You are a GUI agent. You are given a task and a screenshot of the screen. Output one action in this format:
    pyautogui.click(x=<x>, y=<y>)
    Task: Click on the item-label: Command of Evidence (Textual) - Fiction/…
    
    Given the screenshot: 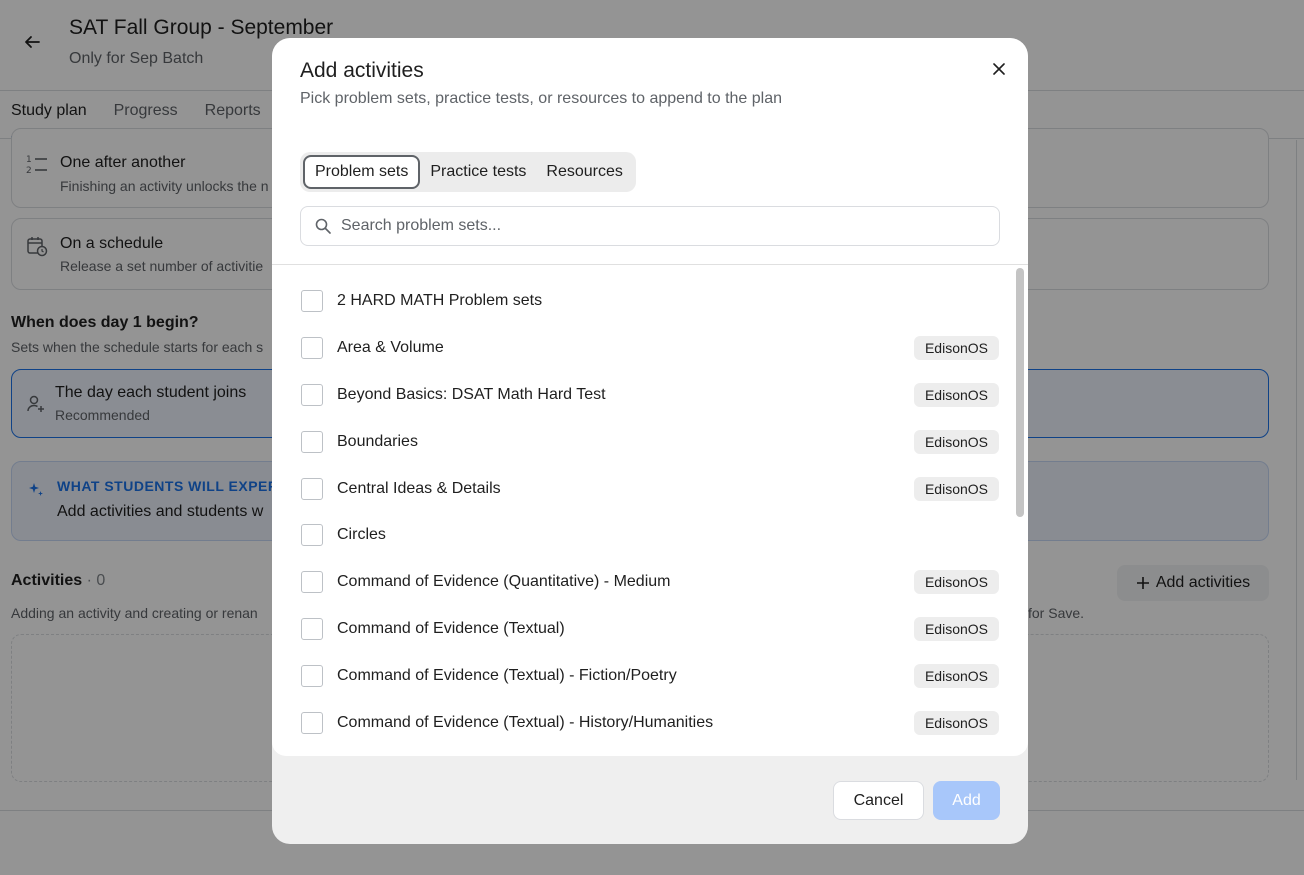 What is the action you would take?
    pyautogui.click(x=507, y=675)
    